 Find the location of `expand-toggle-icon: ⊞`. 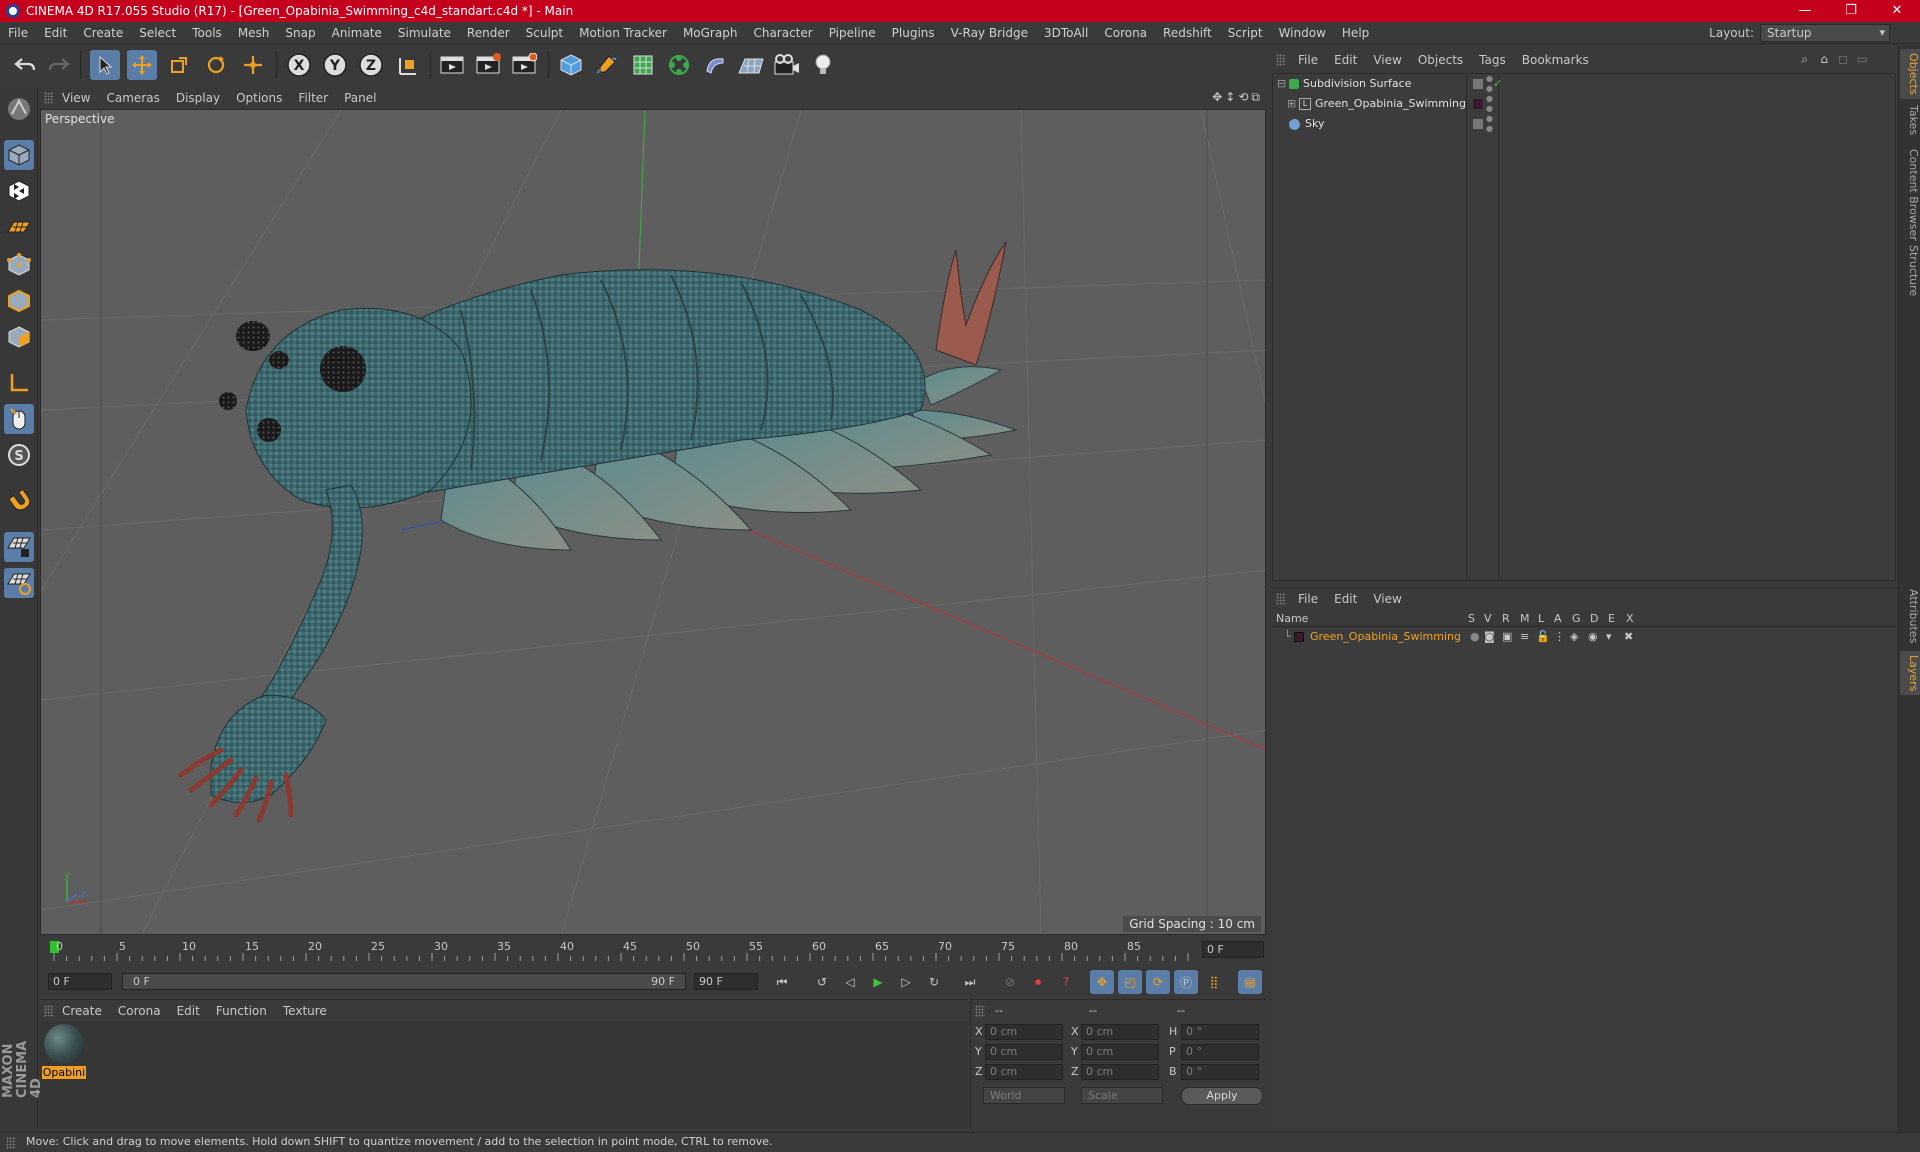

expand-toggle-icon: ⊞ is located at coordinates (1291, 104).